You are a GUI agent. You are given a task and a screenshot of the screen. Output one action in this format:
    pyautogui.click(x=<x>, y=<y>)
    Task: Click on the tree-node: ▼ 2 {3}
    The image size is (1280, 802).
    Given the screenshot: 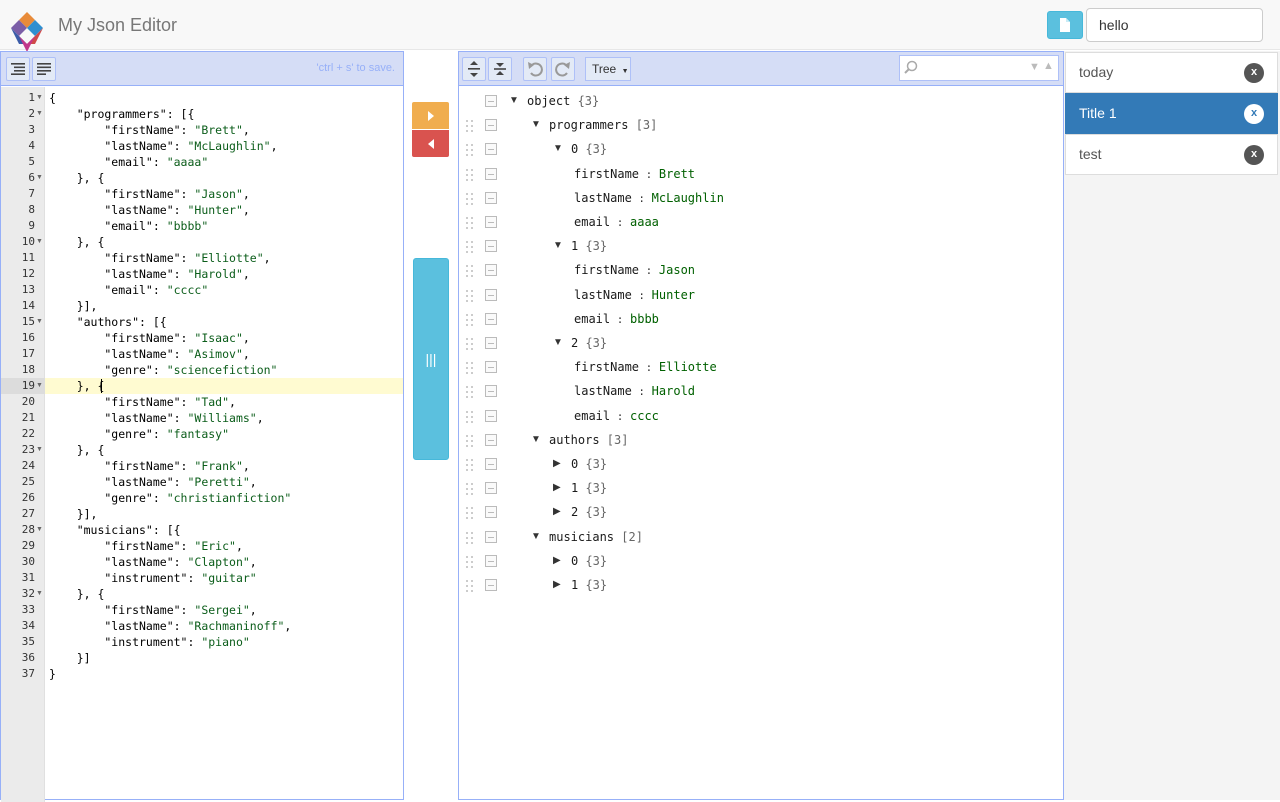 What is the action you would take?
    pyautogui.click(x=761, y=343)
    